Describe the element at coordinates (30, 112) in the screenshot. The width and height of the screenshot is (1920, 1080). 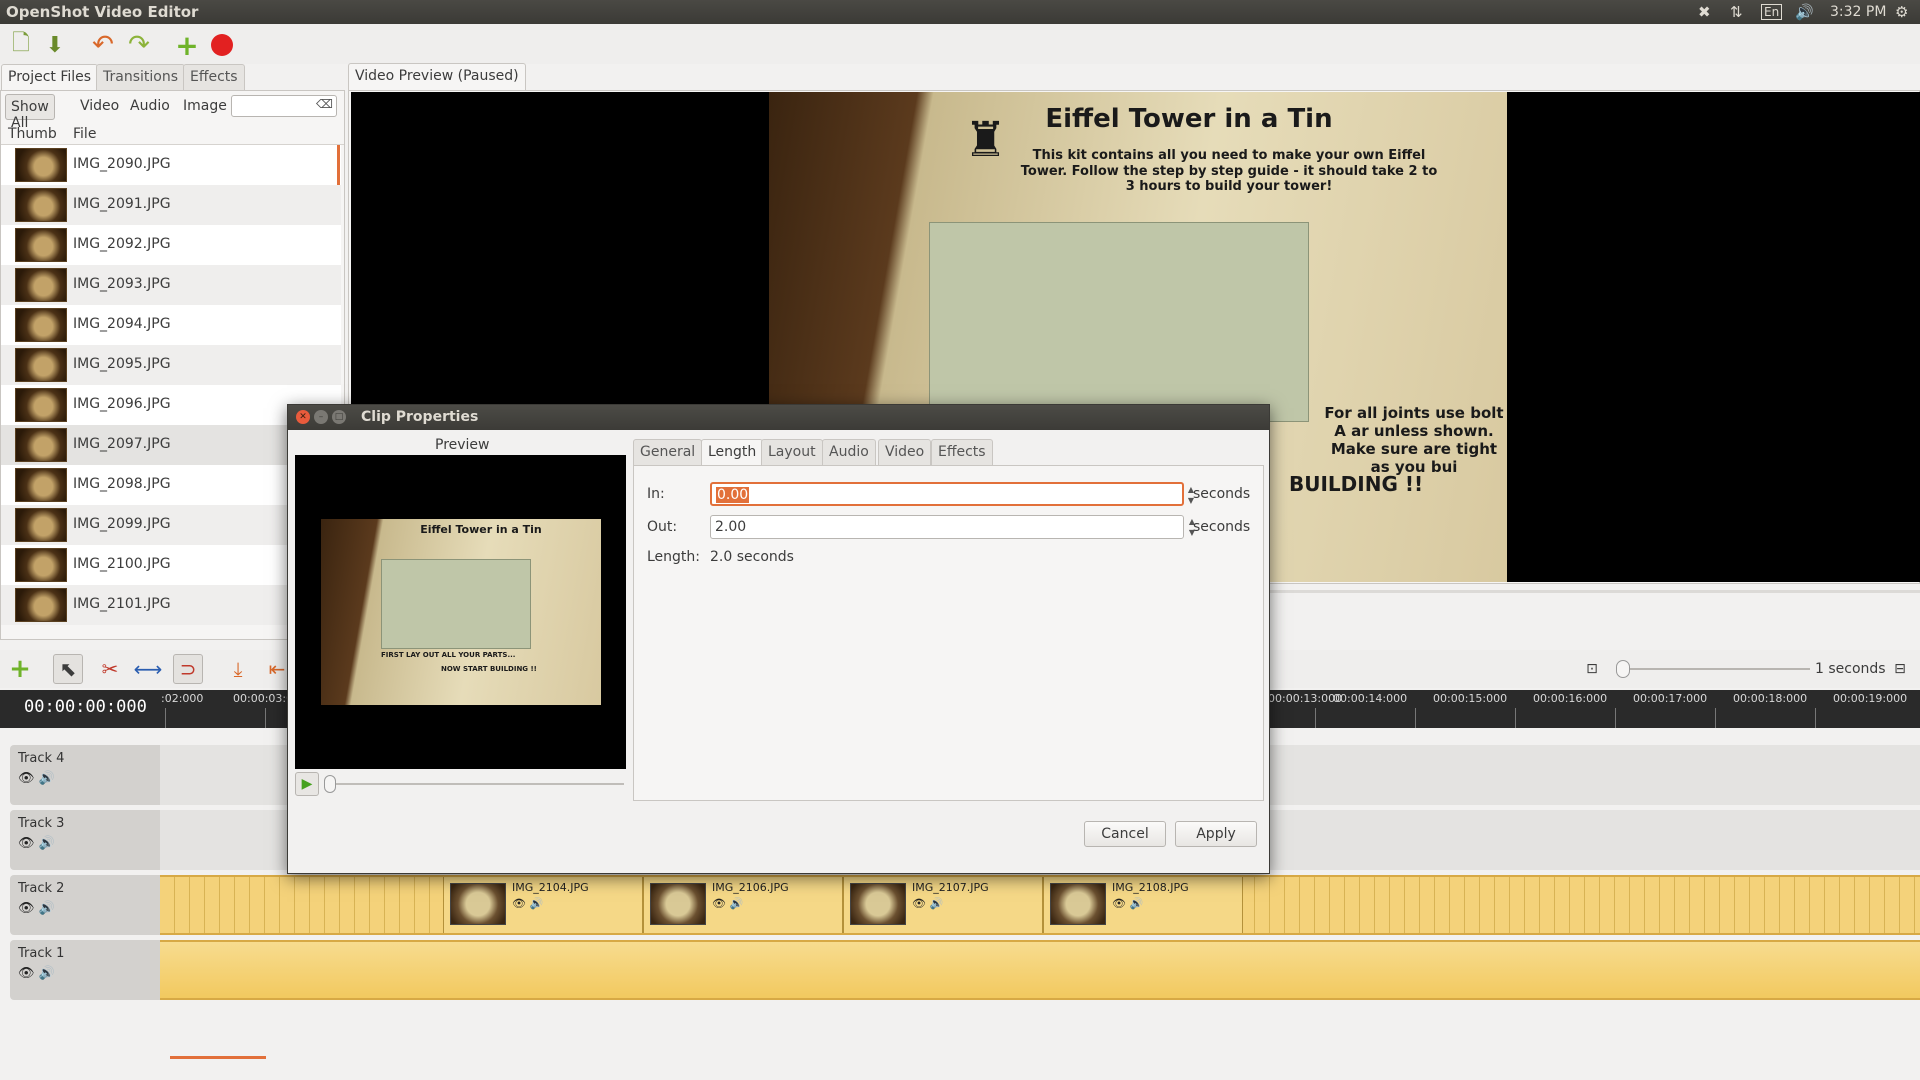
I see `filter-show-all: Show All` at that location.